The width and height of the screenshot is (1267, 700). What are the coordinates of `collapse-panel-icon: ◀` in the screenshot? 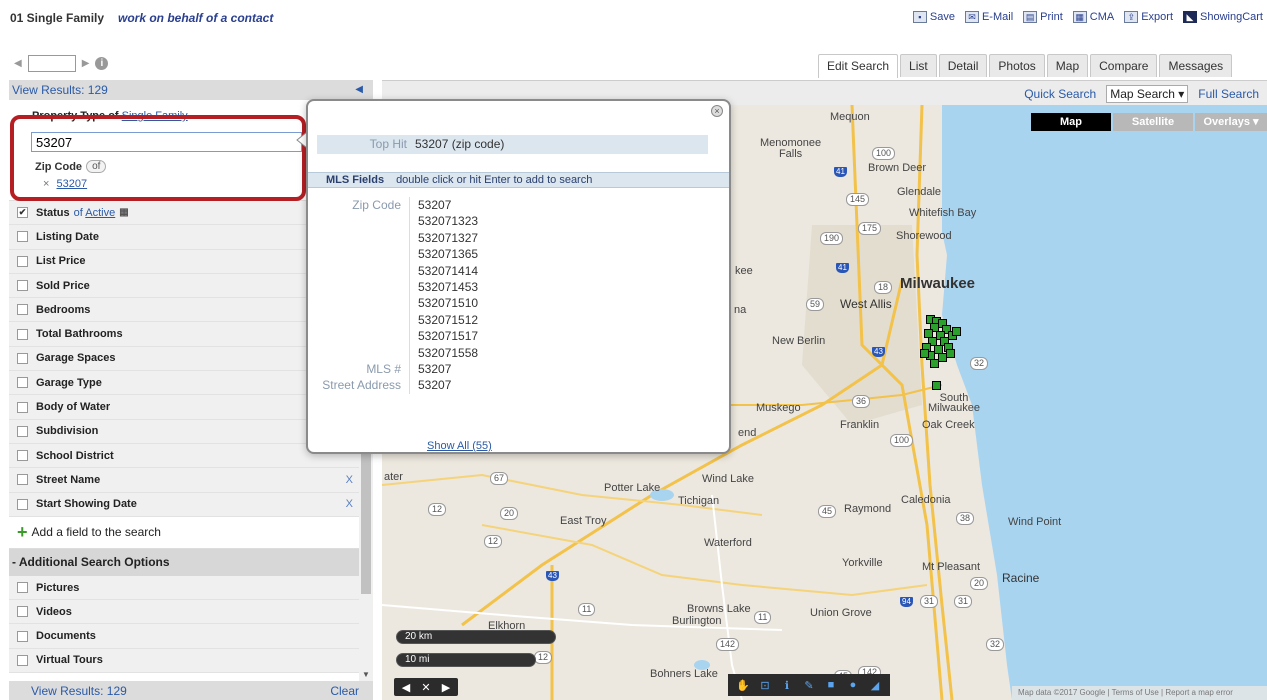 It's located at (359, 90).